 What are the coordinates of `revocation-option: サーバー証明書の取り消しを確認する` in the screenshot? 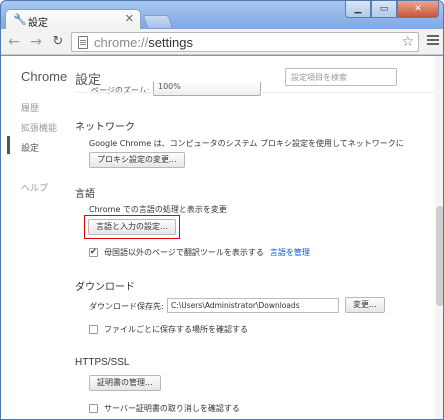 It's located at (164, 408).